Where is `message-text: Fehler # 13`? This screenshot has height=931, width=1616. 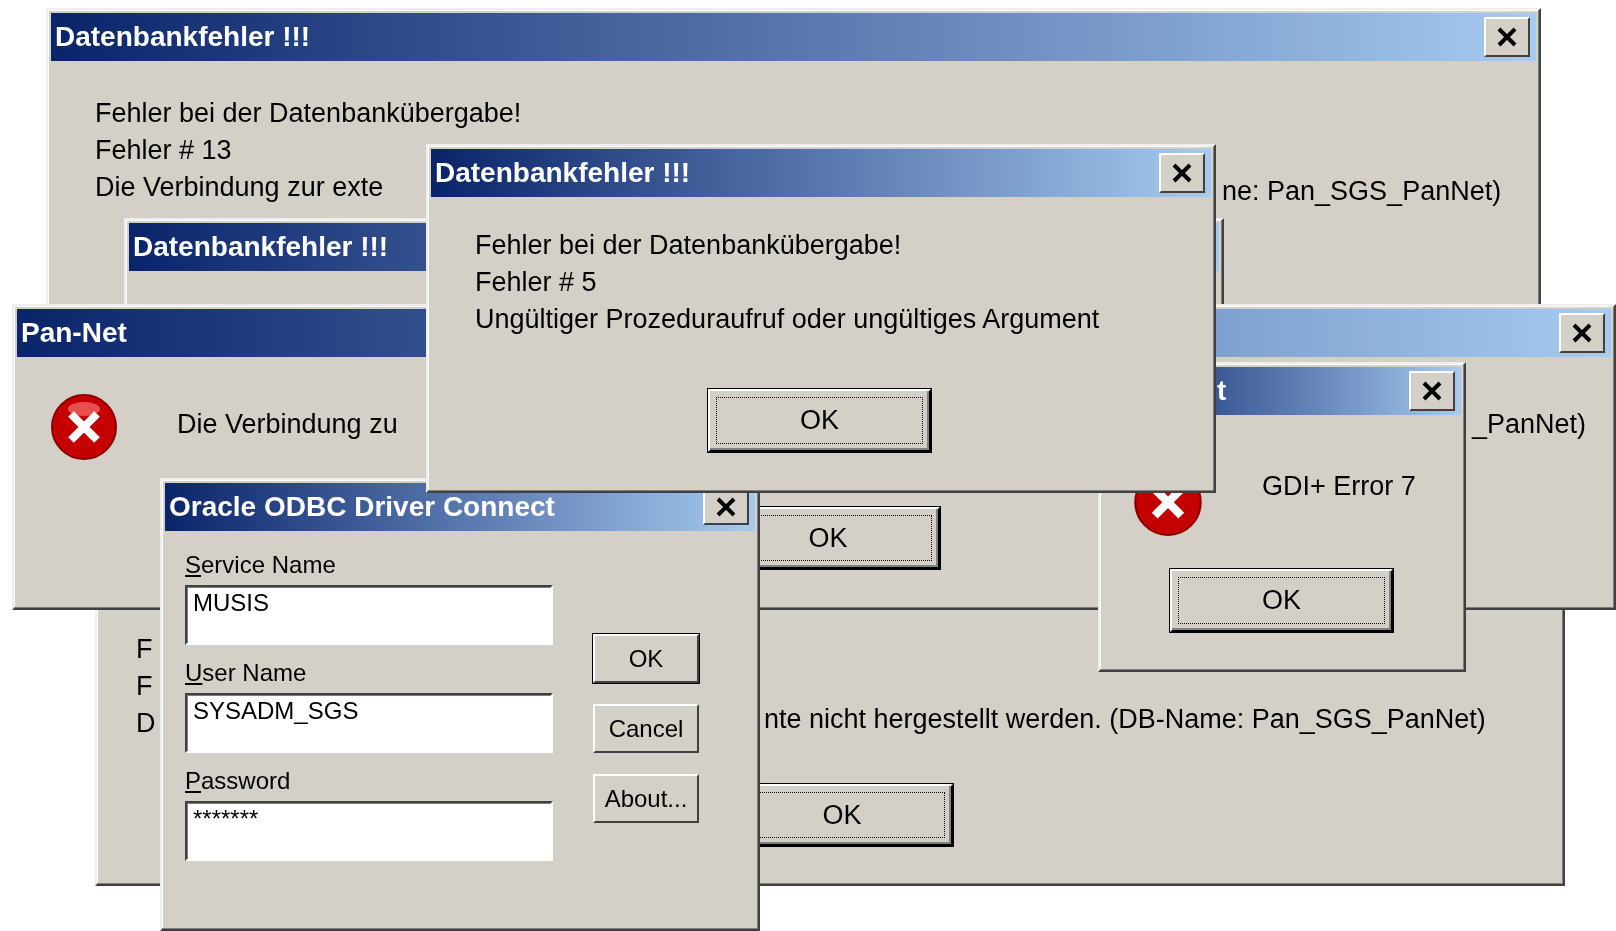 message-text: Fehler # 13 is located at coordinates (163, 150).